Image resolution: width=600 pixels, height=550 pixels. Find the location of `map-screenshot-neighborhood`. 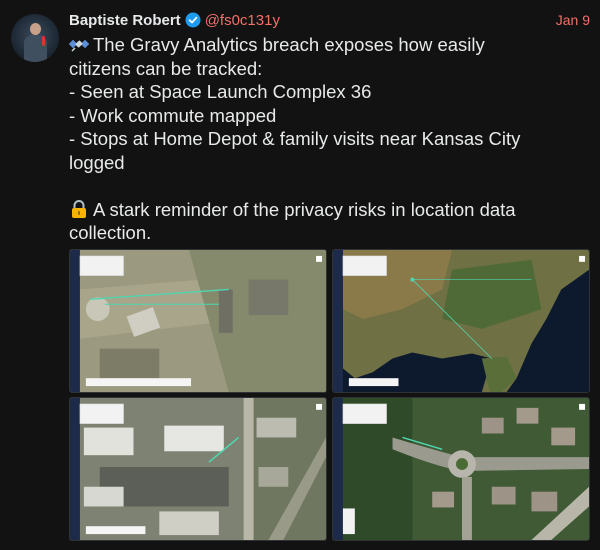

map-screenshot-neighborhood is located at coordinates (461, 469).